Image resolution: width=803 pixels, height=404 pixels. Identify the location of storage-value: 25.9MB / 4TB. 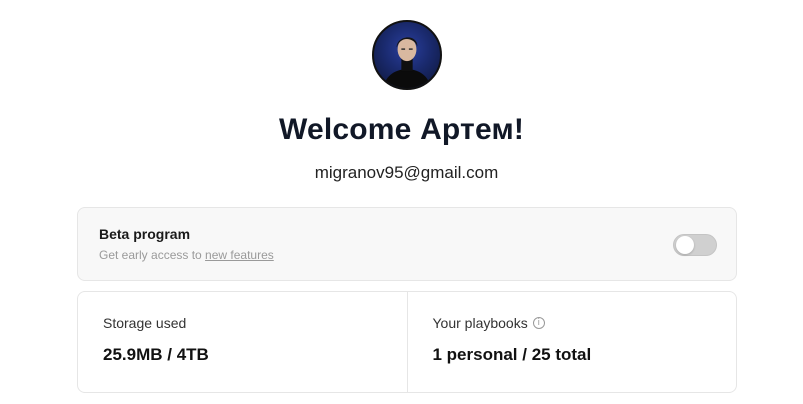
(156, 354).